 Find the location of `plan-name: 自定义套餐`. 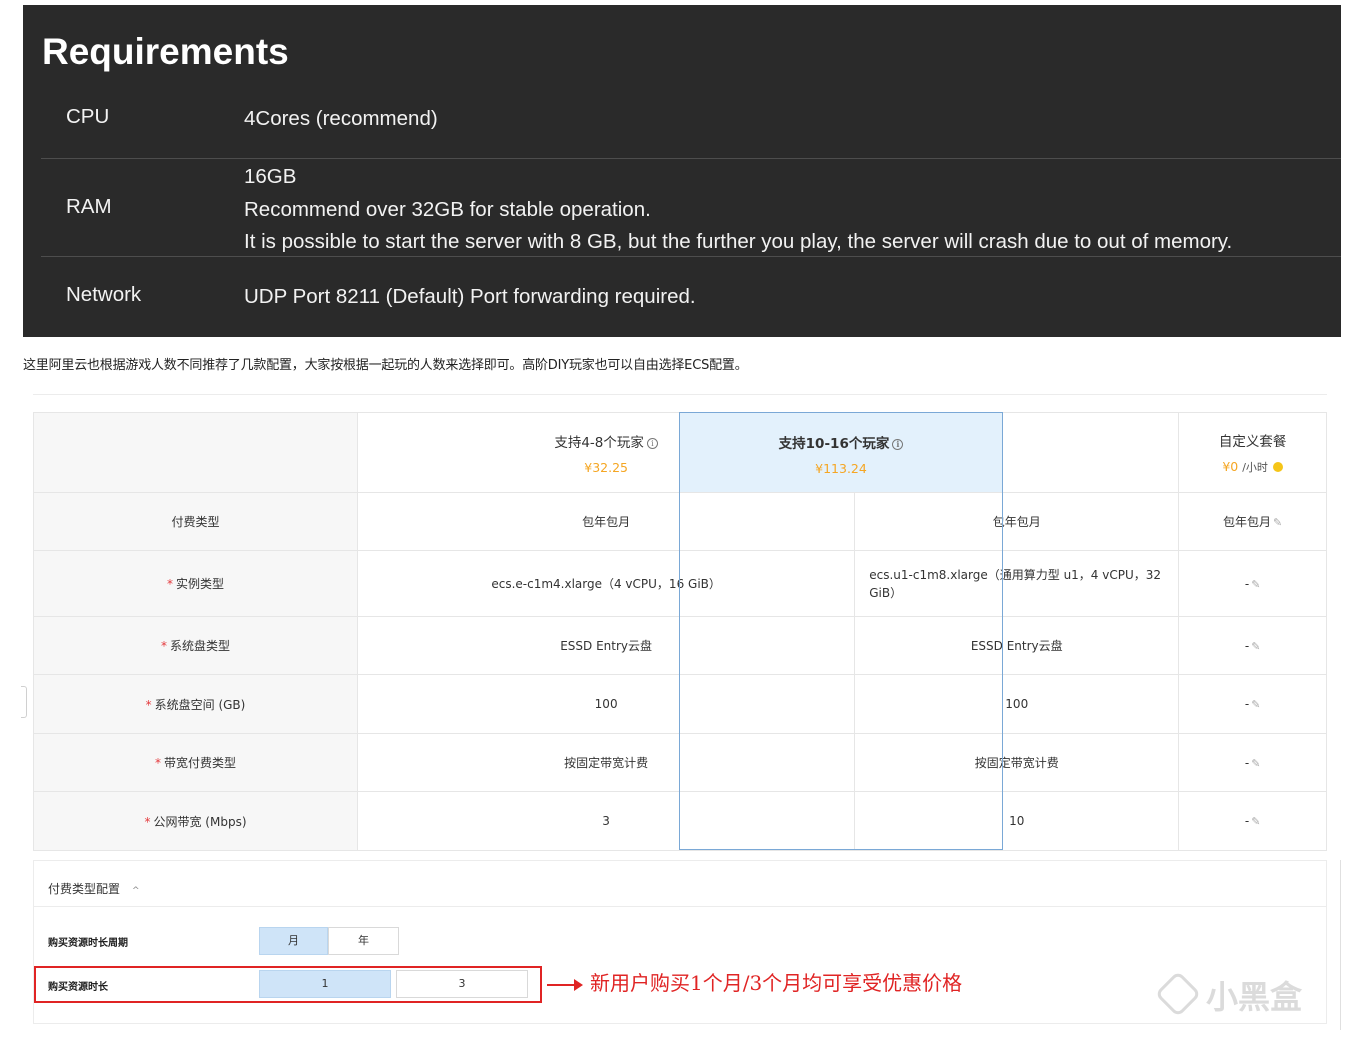

plan-name: 自定义套餐 is located at coordinates (1252, 442).